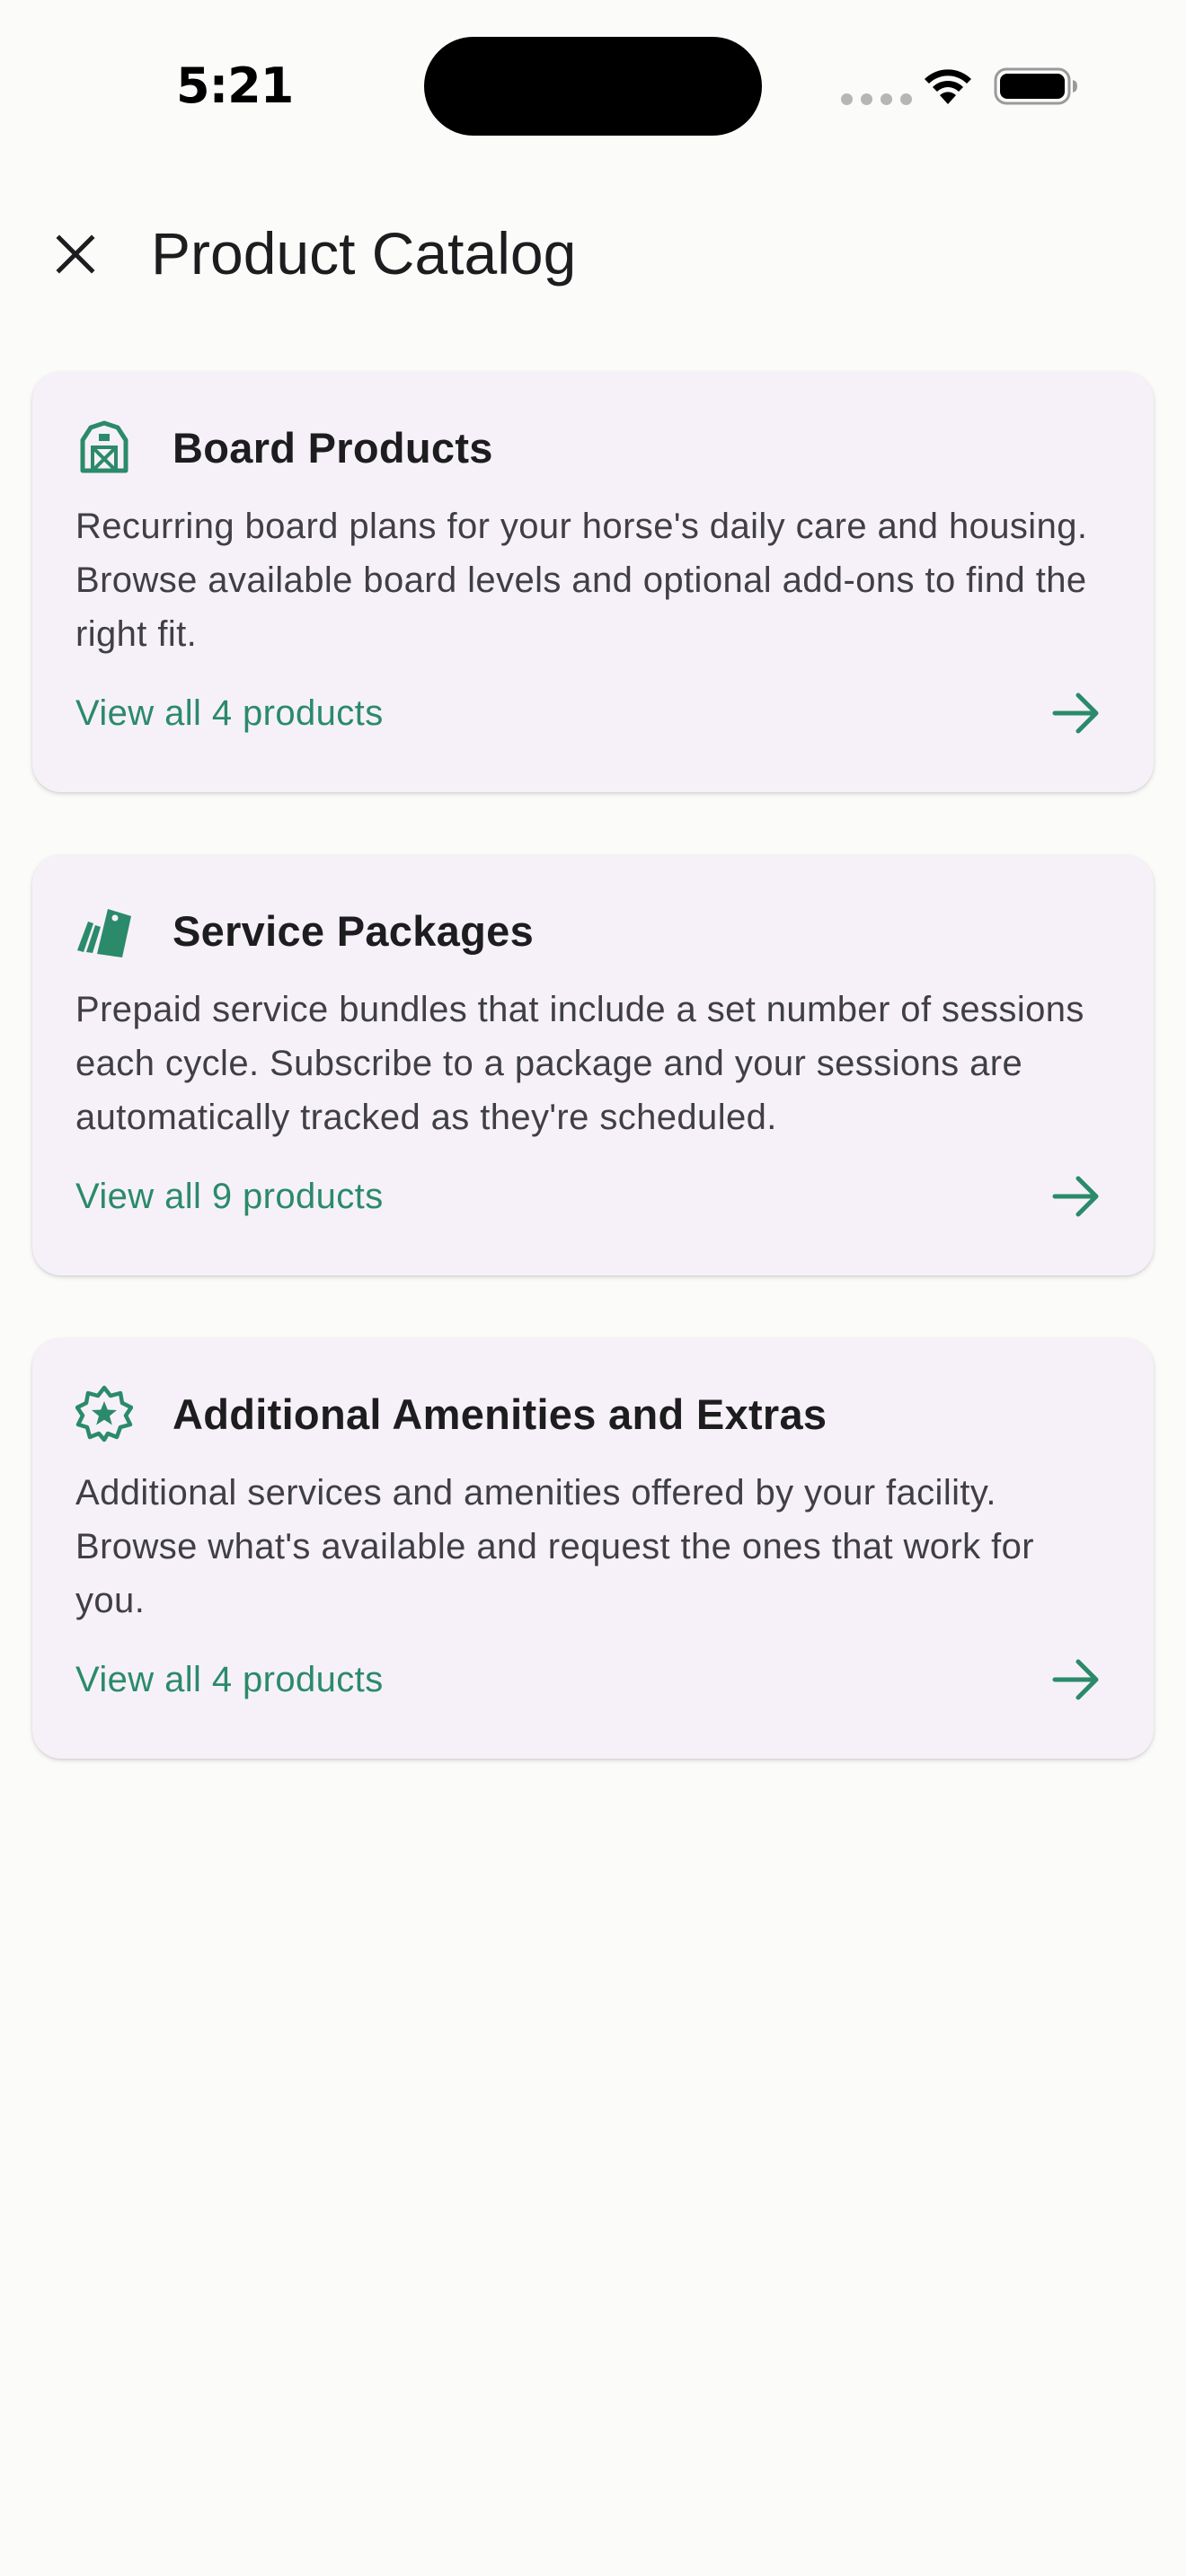 This screenshot has height=2576, width=1186. I want to click on cellular-signal-icon, so click(876, 99).